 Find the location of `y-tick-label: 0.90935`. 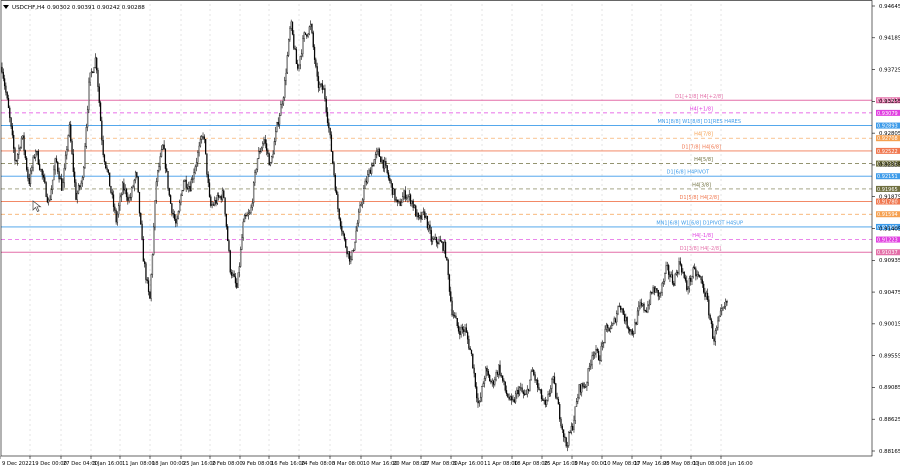

y-tick-label: 0.90935 is located at coordinates (889, 261).